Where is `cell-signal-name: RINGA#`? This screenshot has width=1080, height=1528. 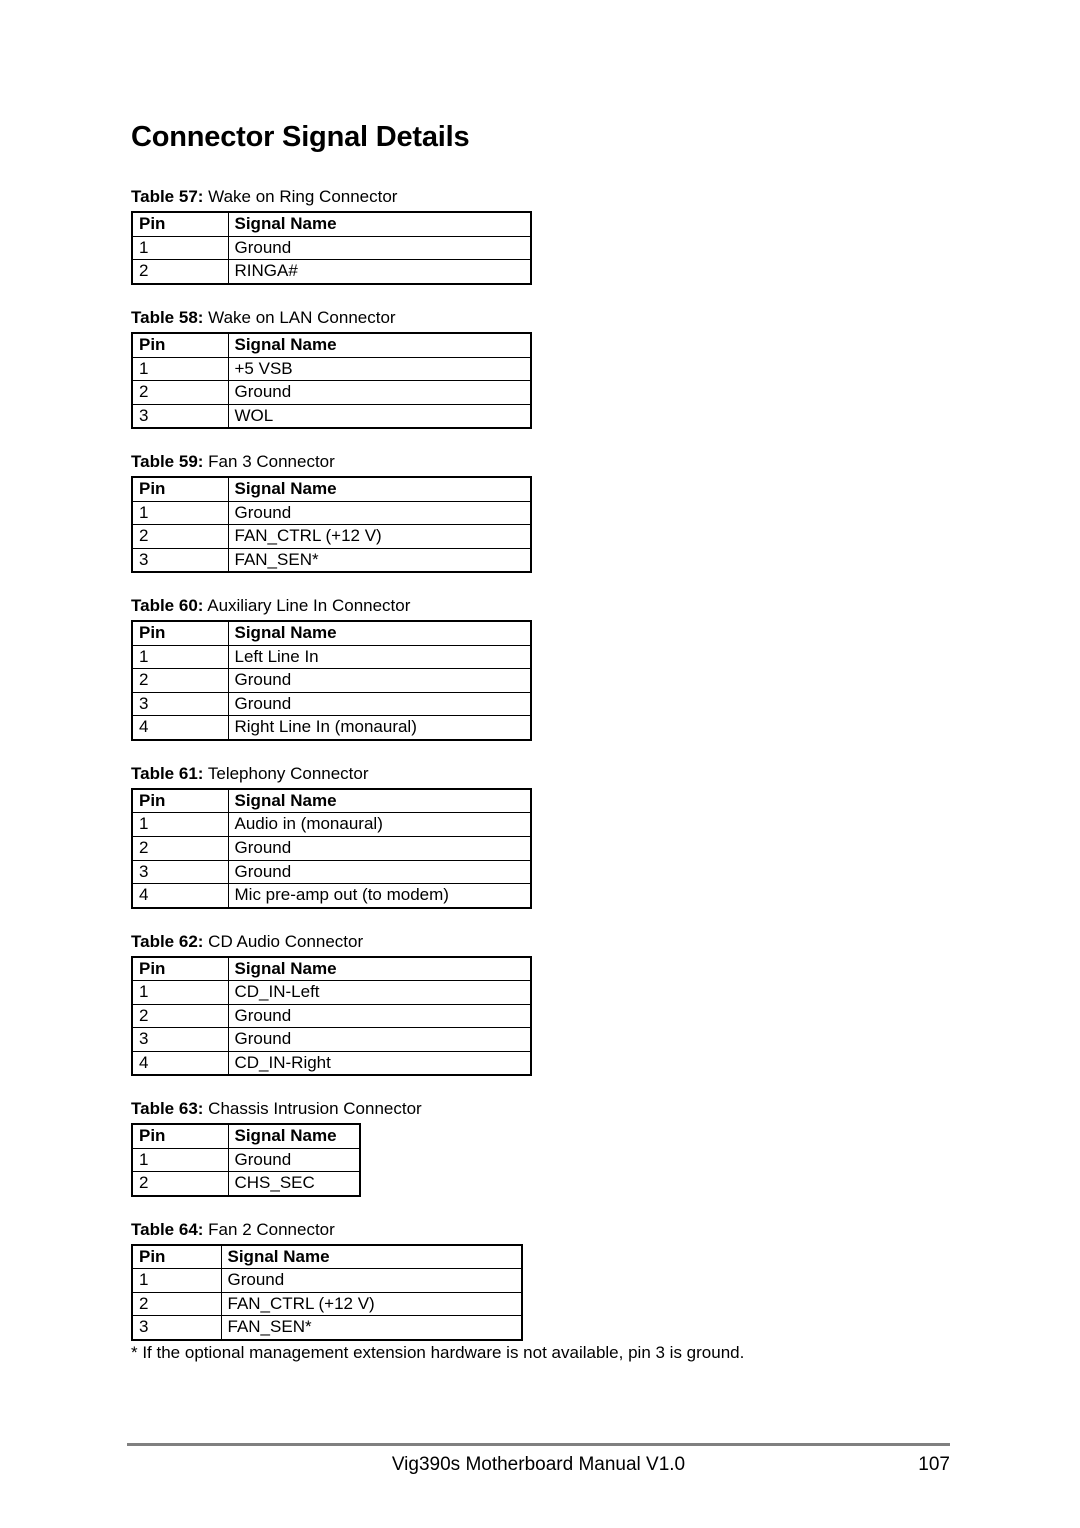
cell-signal-name: RINGA# is located at coordinates (379, 272).